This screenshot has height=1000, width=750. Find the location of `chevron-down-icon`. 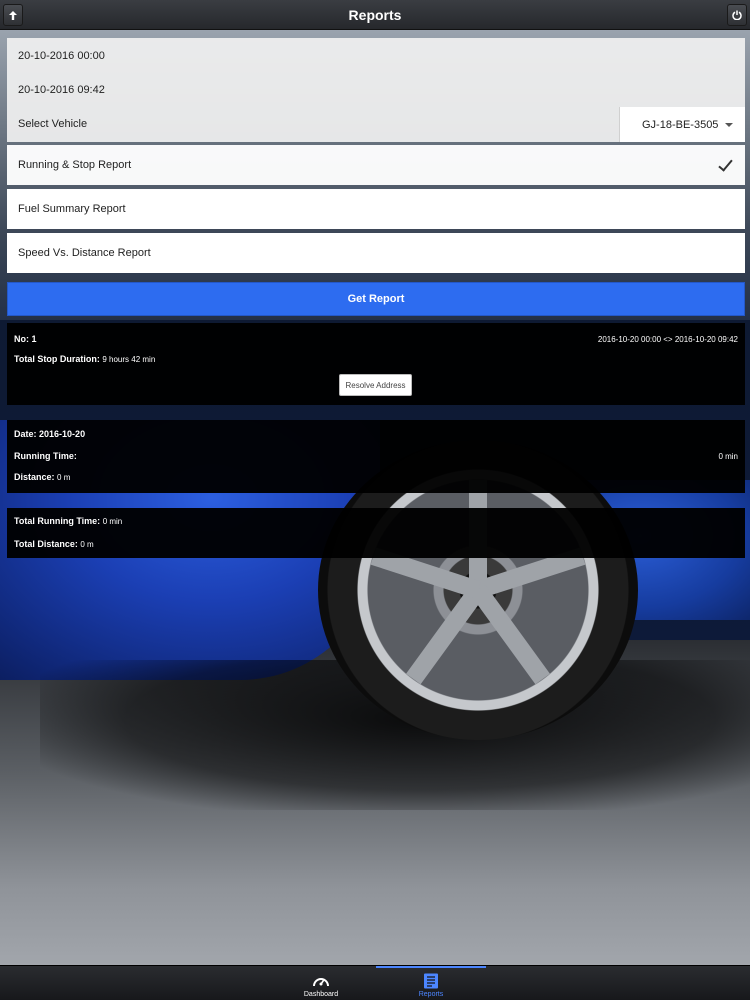

chevron-down-icon is located at coordinates (729, 124).